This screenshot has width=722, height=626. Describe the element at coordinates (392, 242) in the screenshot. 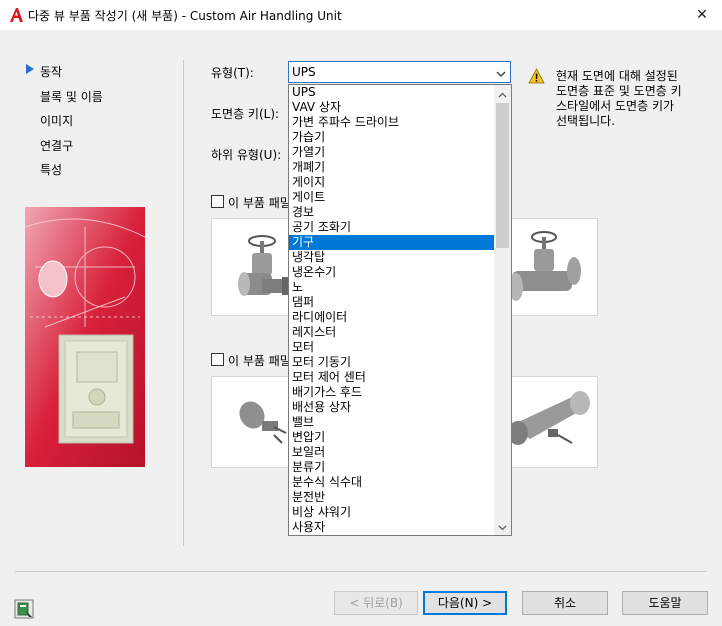

I see `type-option: 기구` at that location.